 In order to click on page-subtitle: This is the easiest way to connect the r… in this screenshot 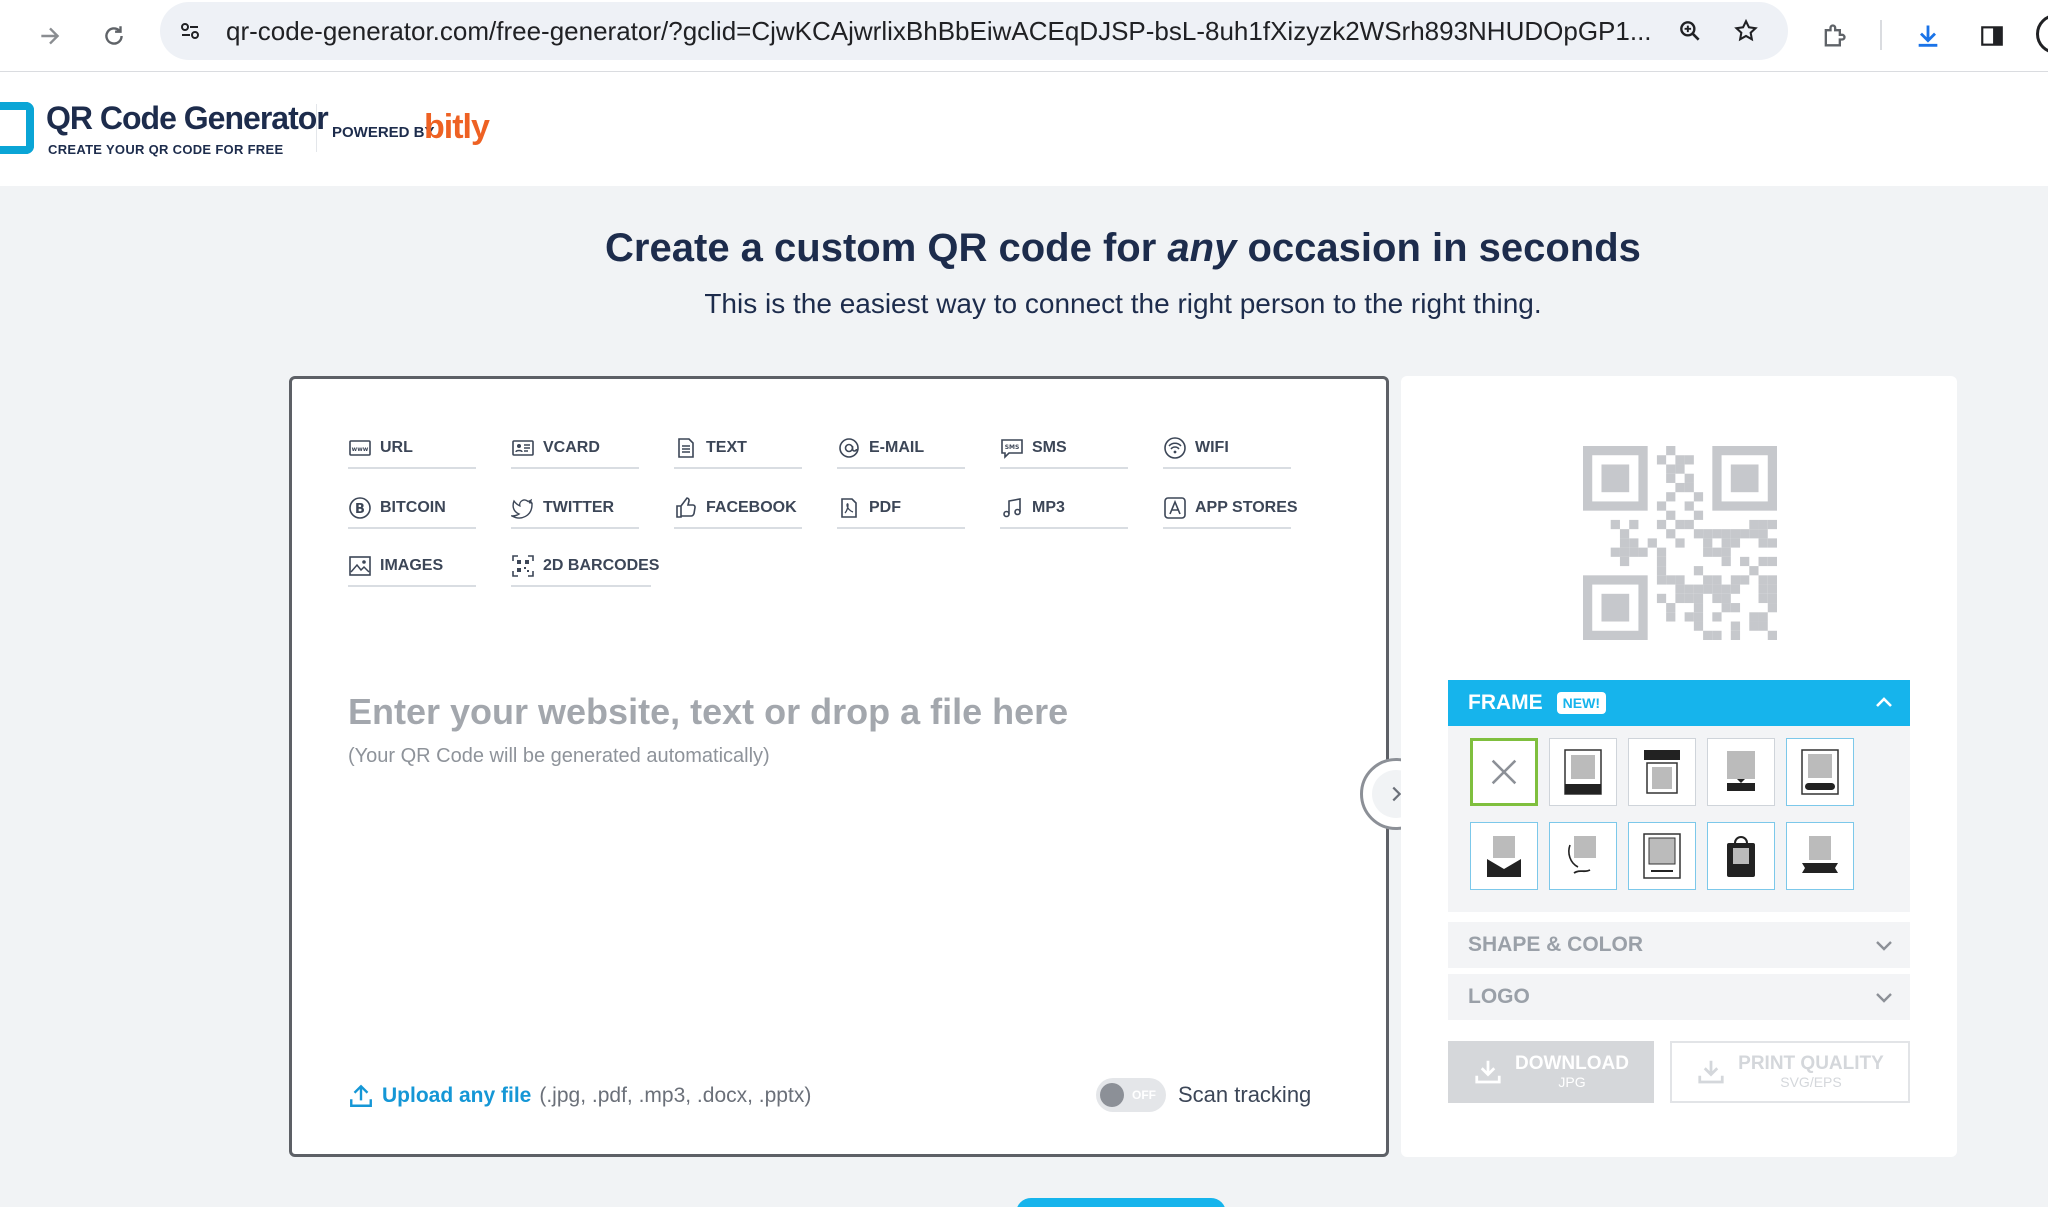, I will do `click(1123, 303)`.